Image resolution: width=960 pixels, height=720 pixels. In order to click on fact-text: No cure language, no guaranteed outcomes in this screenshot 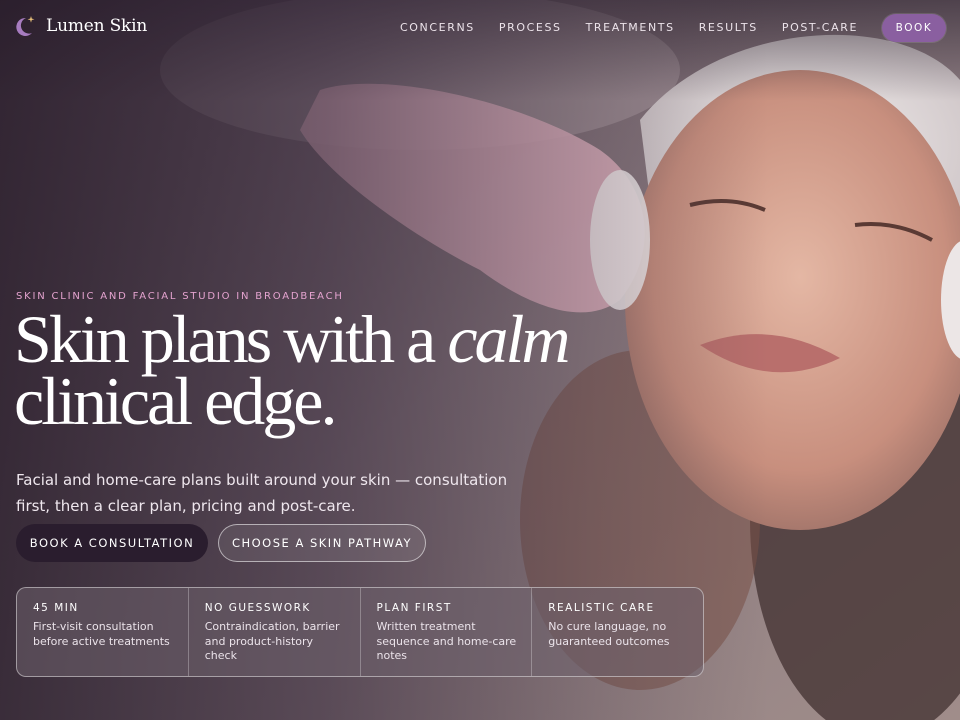, I will do `click(609, 634)`.